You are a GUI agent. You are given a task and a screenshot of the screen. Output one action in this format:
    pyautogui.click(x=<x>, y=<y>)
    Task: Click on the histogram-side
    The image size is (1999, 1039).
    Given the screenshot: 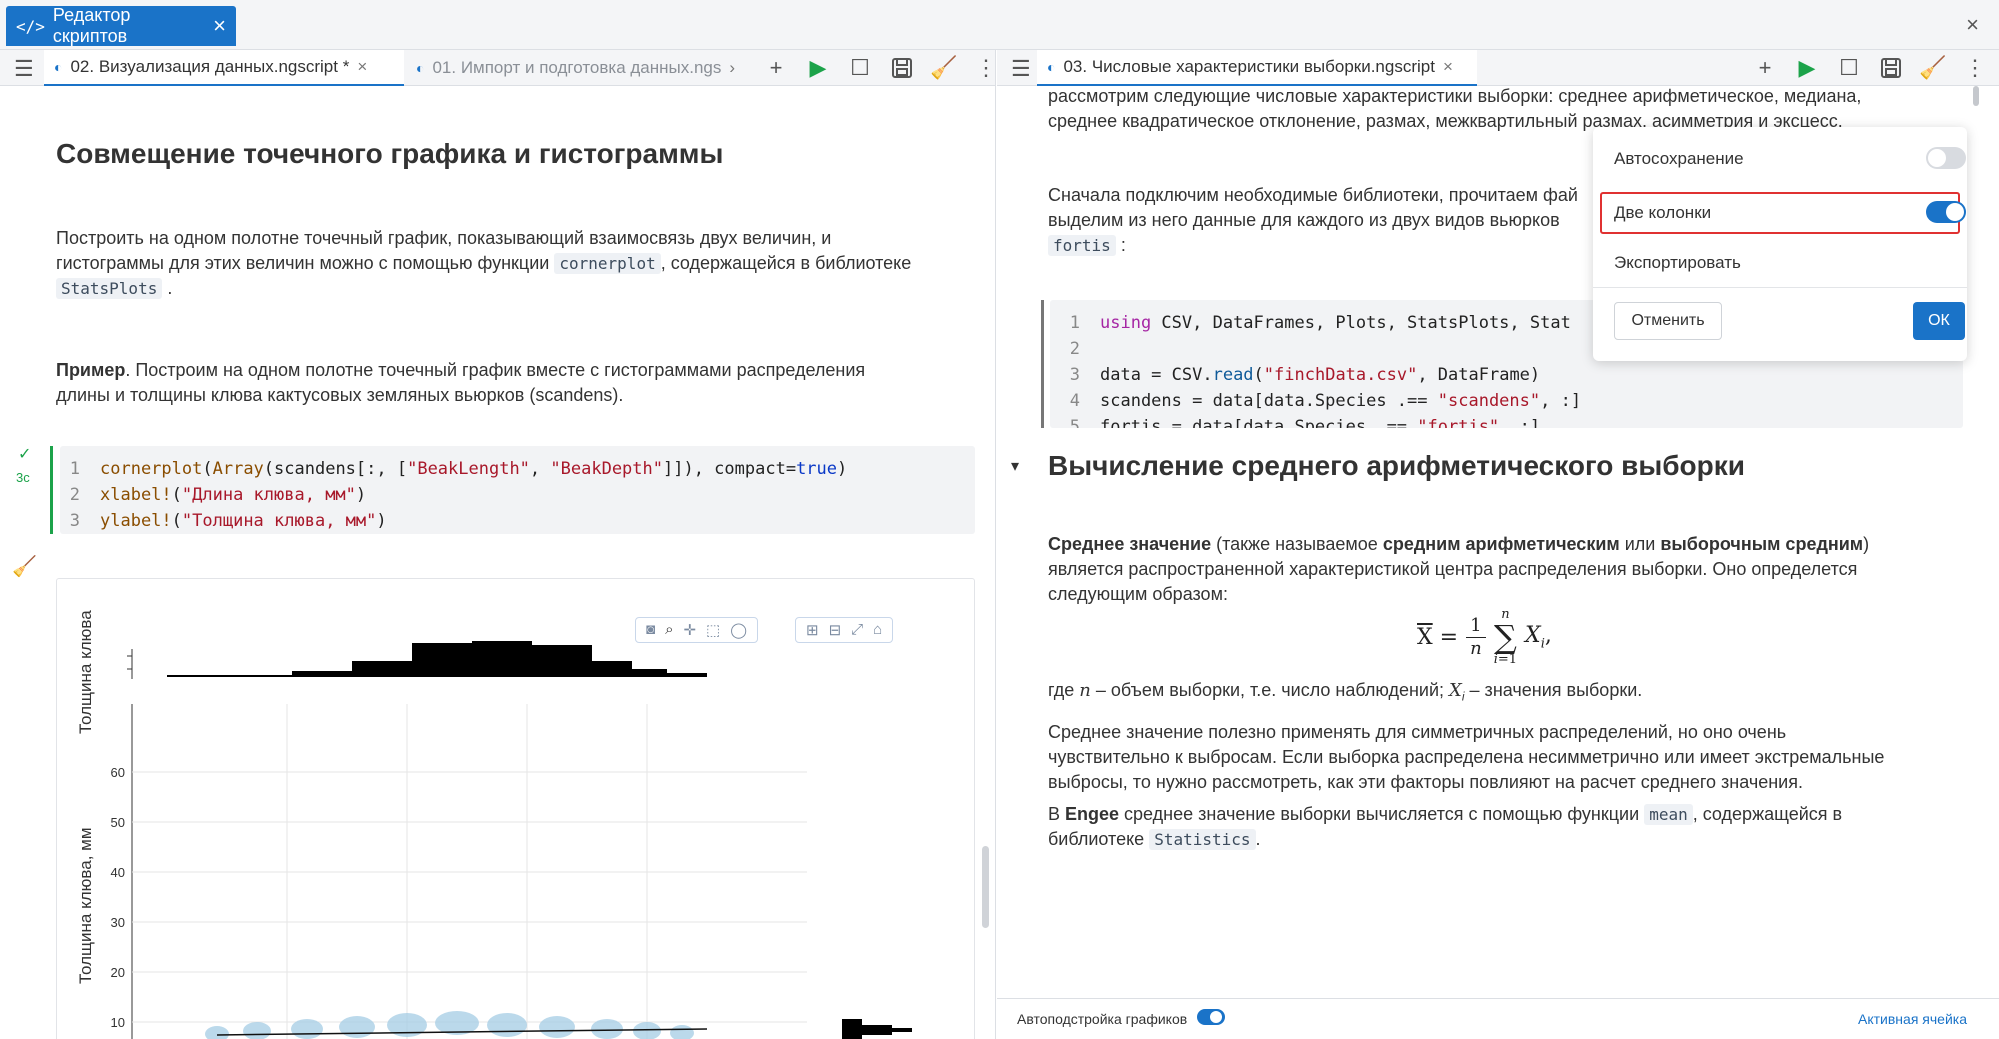 What is the action you would take?
    pyautogui.click(x=877, y=1029)
    